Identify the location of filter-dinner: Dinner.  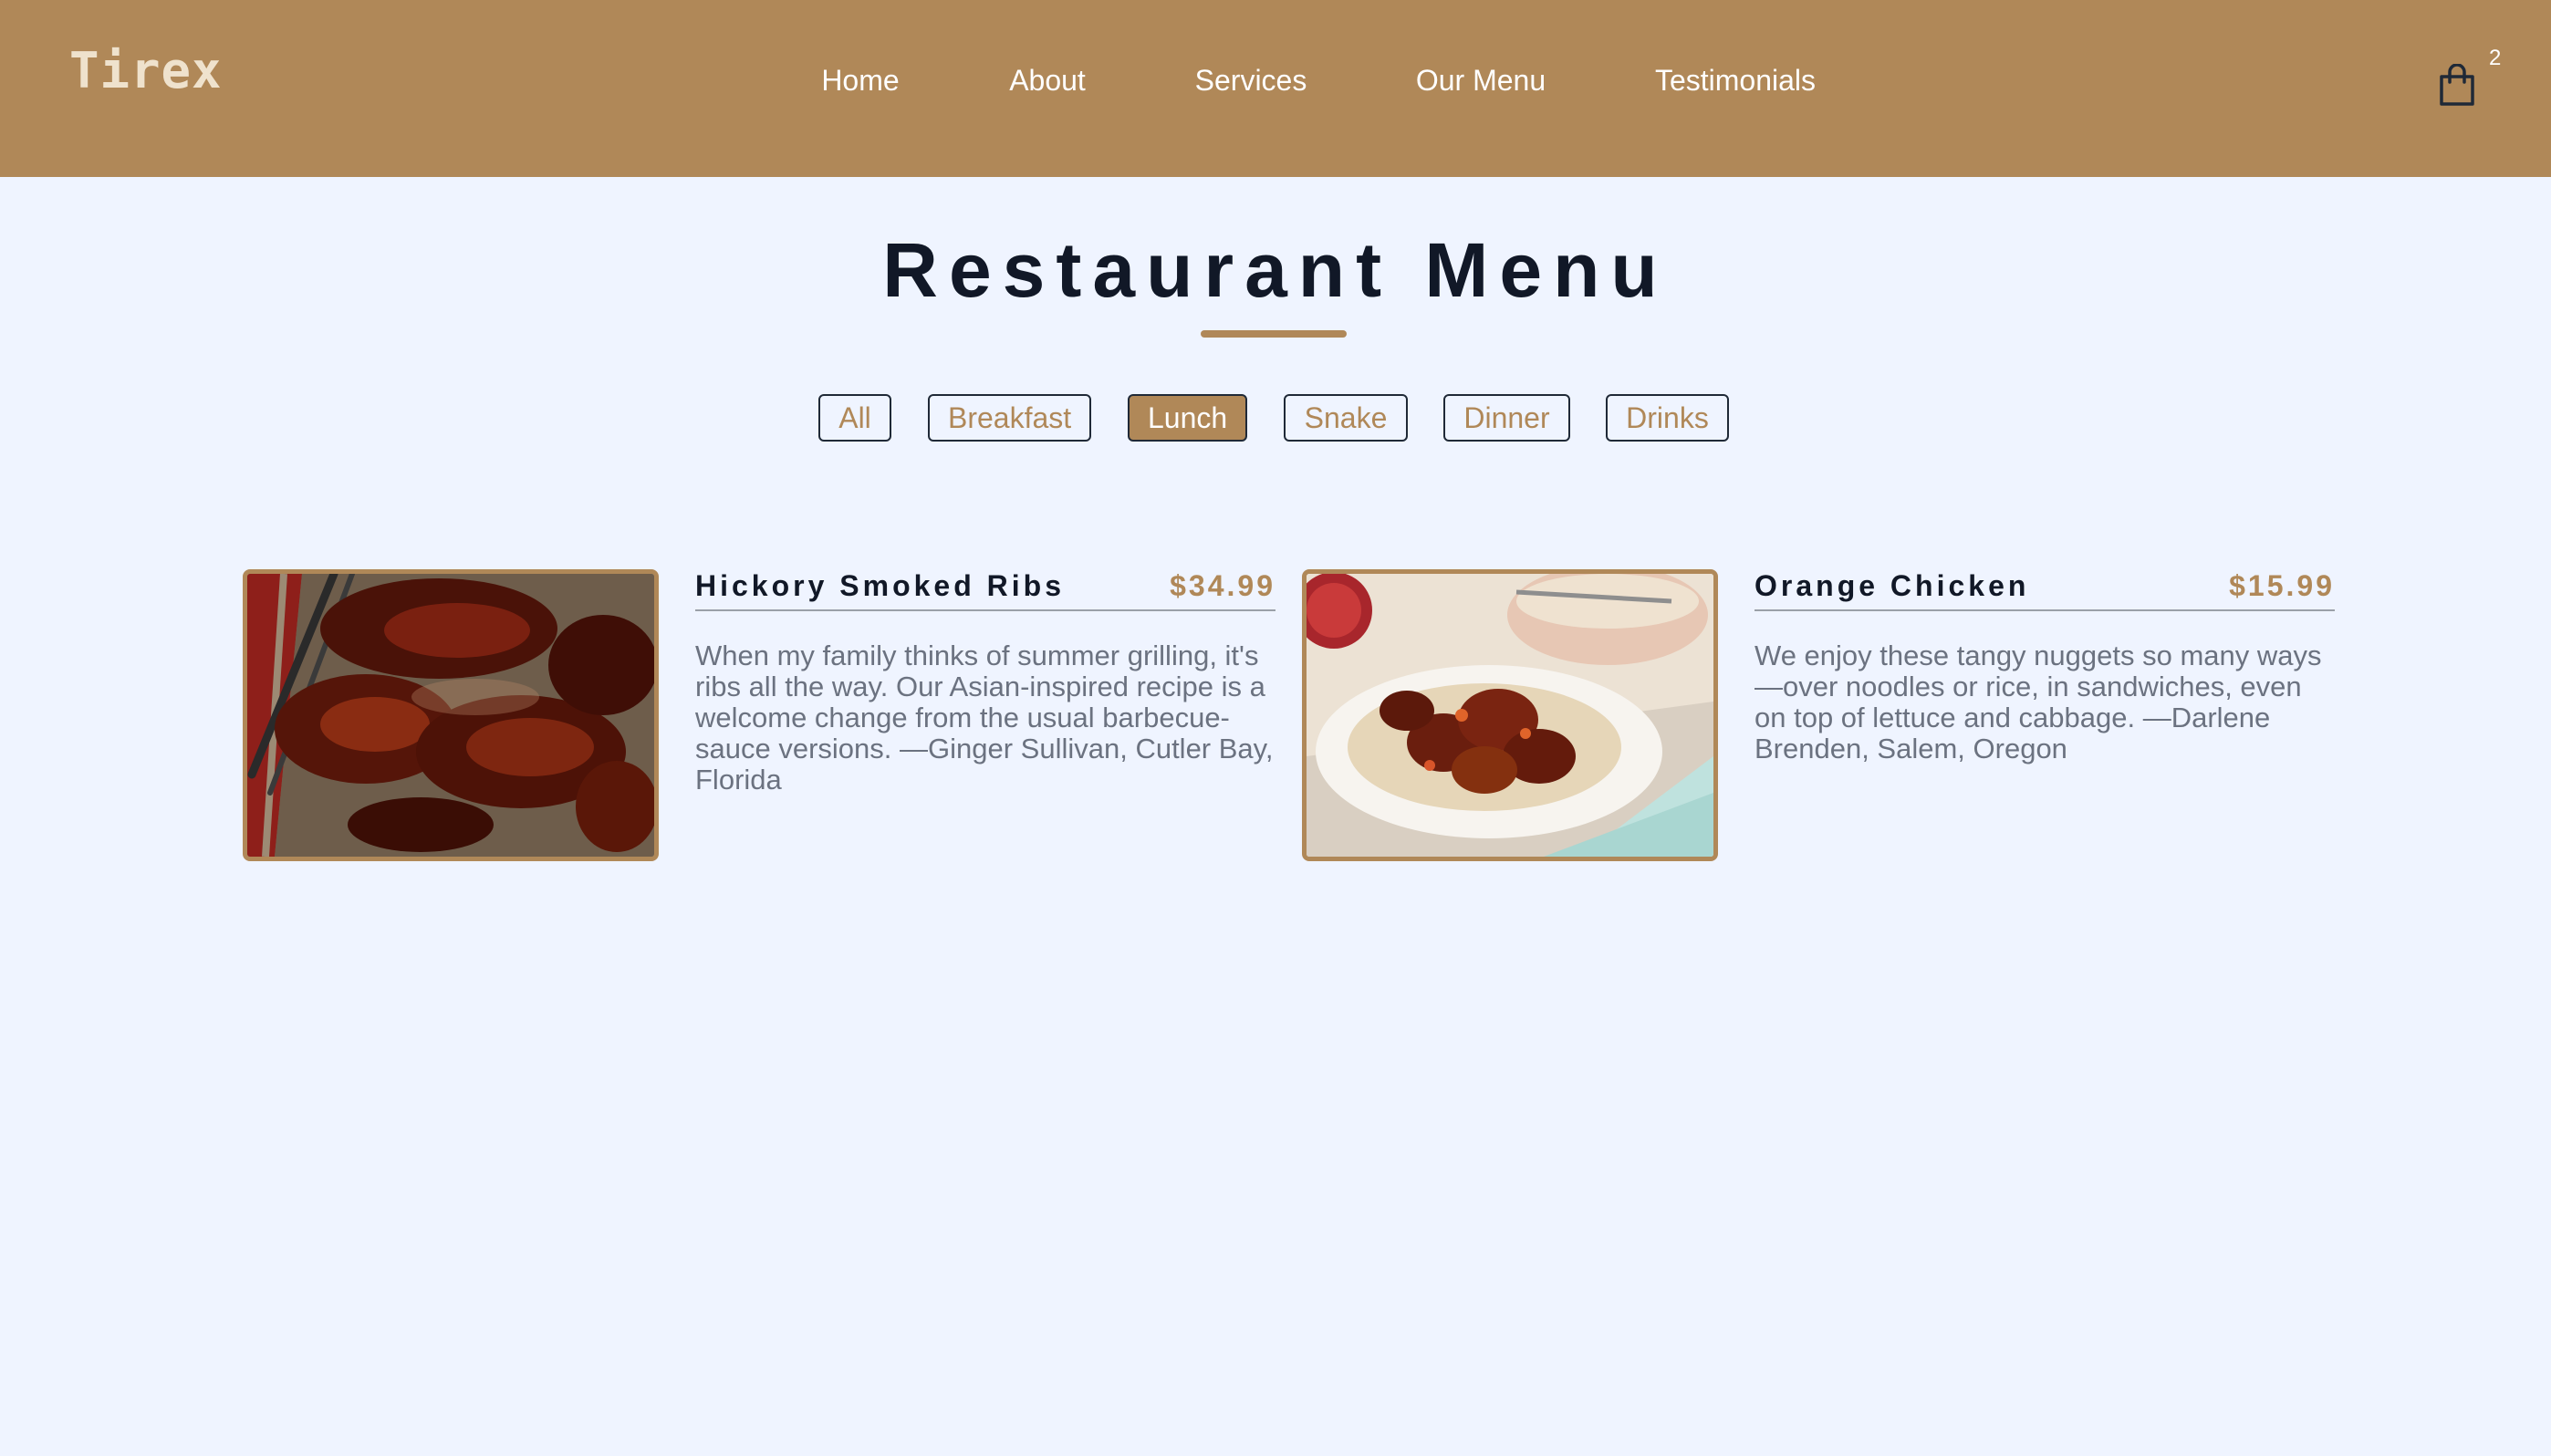
(1506, 418).